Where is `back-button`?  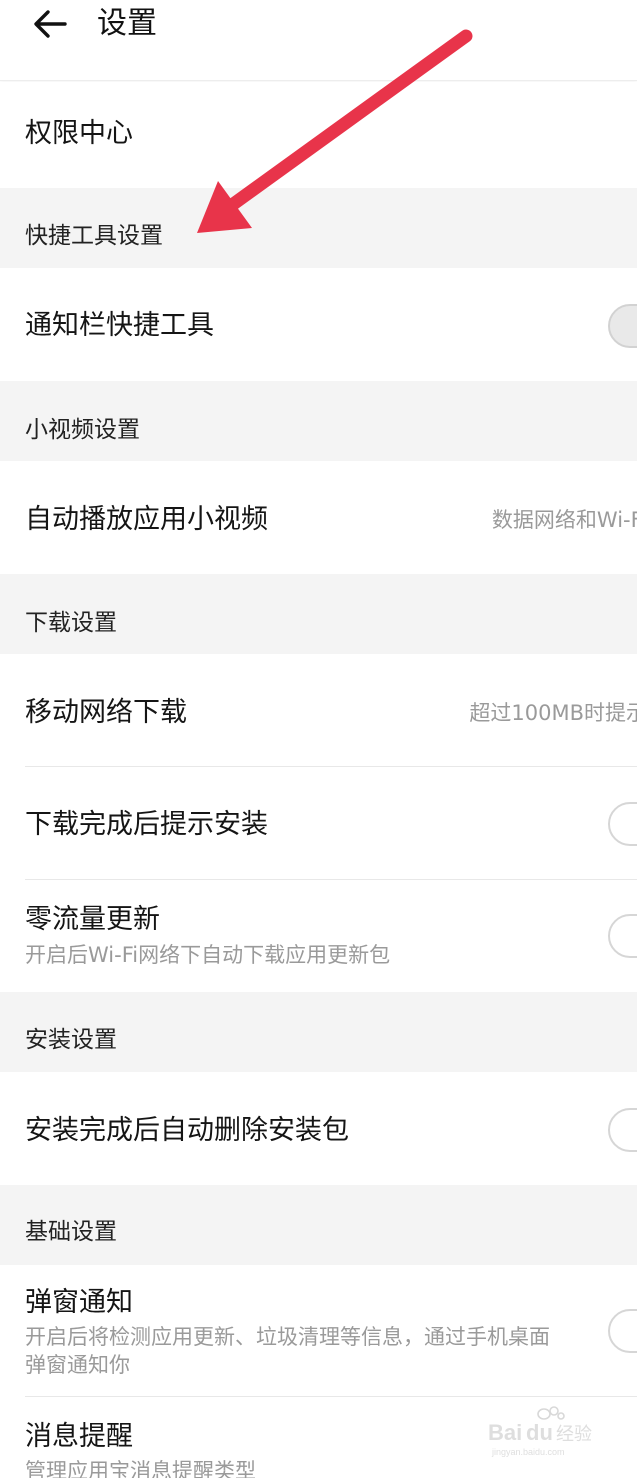
back-button is located at coordinates (50, 24).